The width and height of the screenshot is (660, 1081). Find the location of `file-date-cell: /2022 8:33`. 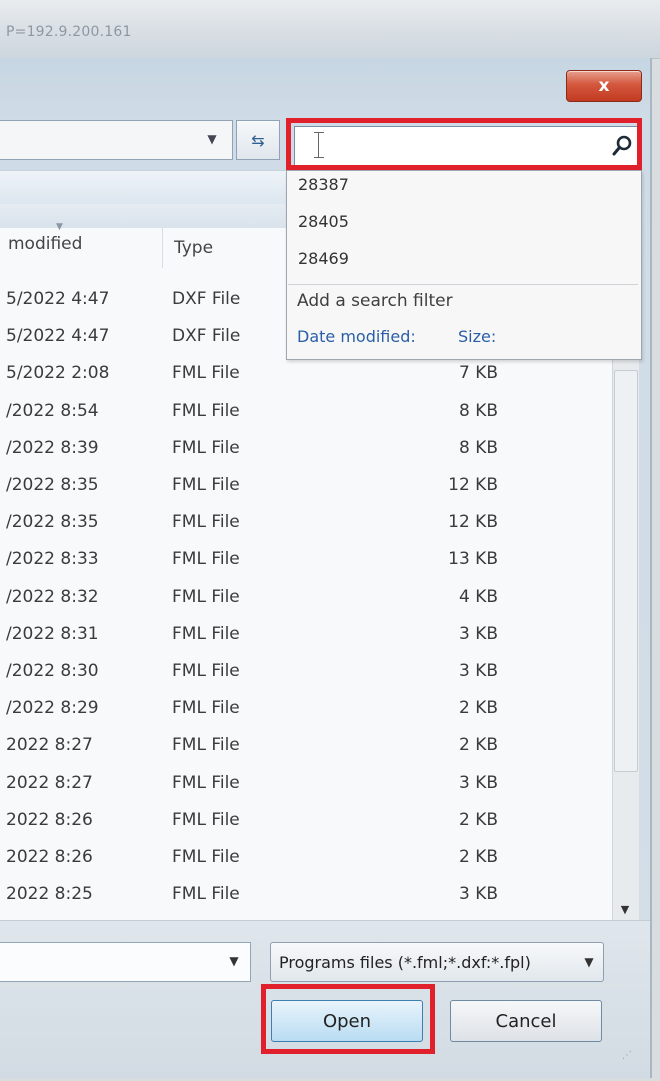

file-date-cell: /2022 8:33 is located at coordinates (52, 559).